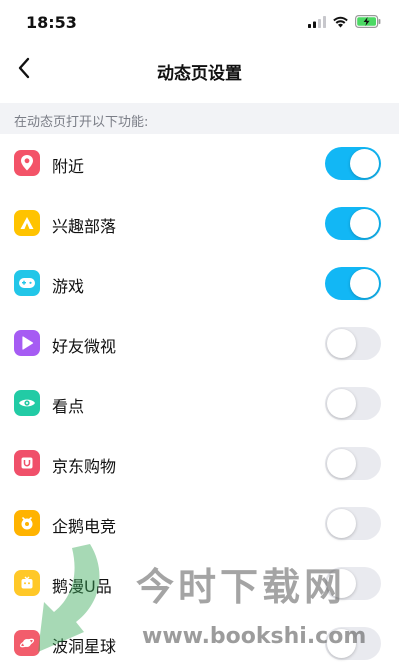 This screenshot has height=668, width=399. I want to click on feature-row-eman: 鹅漫U品, so click(199, 584).